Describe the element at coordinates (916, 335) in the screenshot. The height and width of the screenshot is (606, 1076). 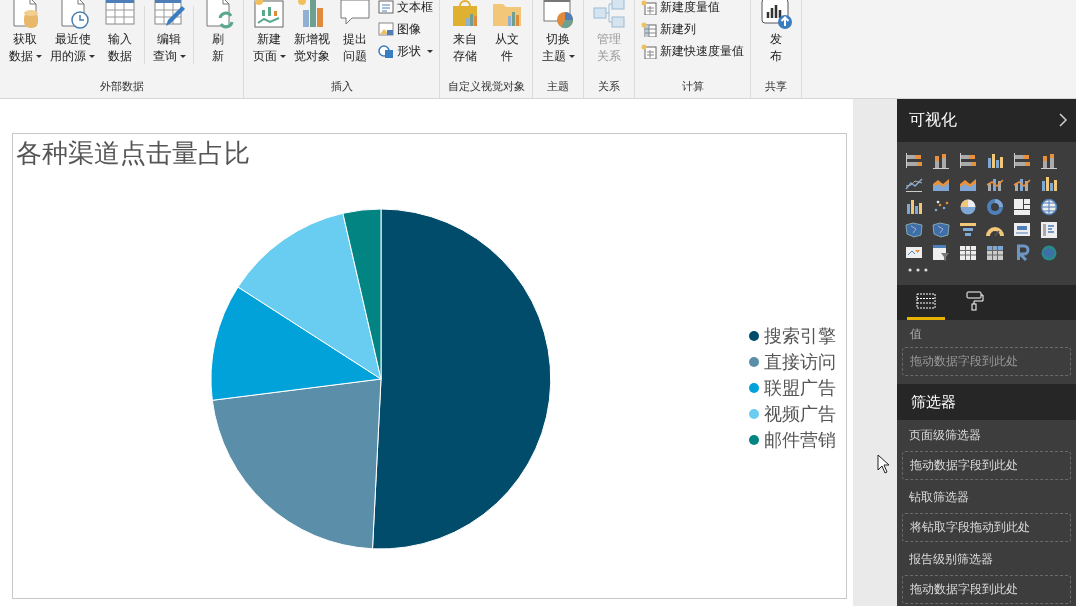
I see `field-well-label: 值` at that location.